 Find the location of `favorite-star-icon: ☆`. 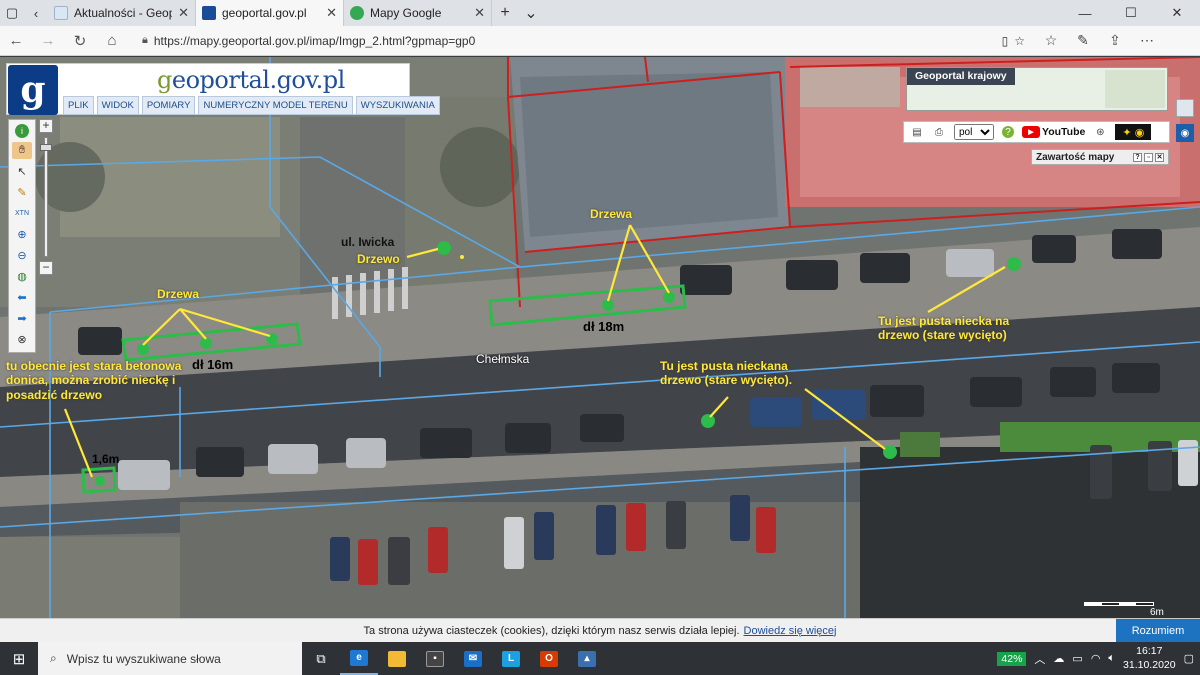

favorite-star-icon: ☆ is located at coordinates (1019, 41).